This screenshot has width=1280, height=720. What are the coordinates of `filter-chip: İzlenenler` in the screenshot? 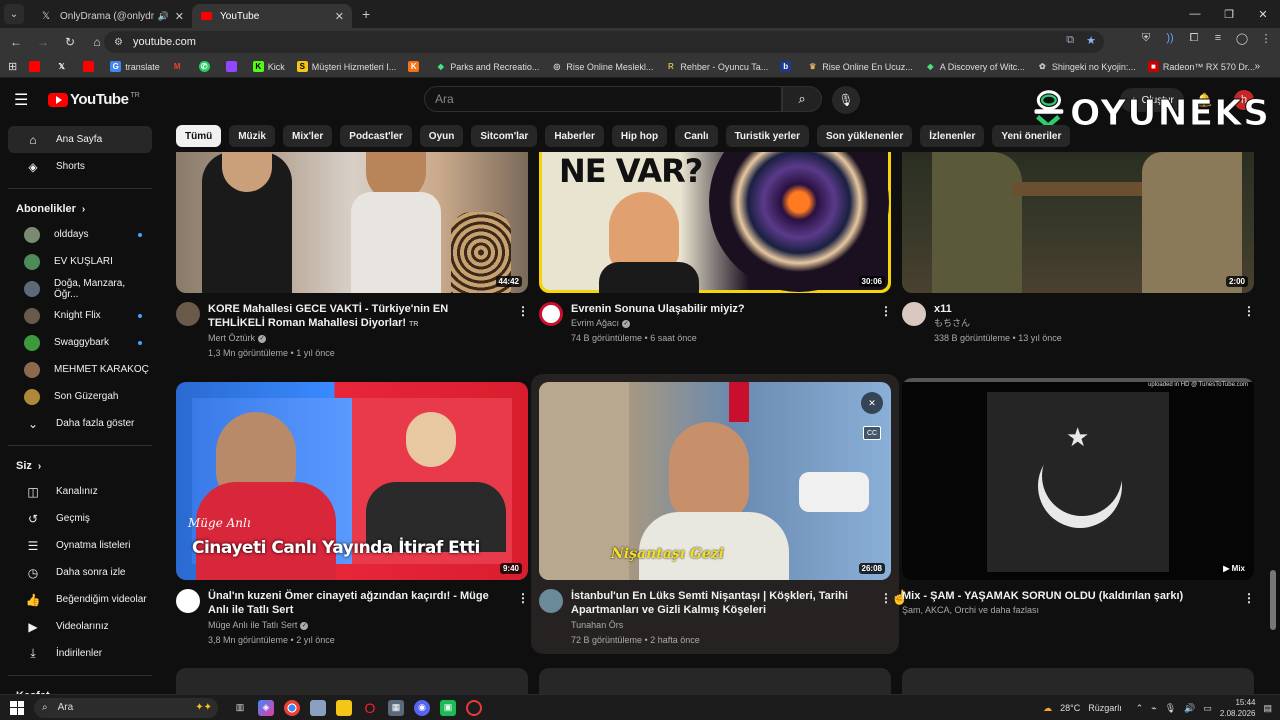 It's located at (952, 136).